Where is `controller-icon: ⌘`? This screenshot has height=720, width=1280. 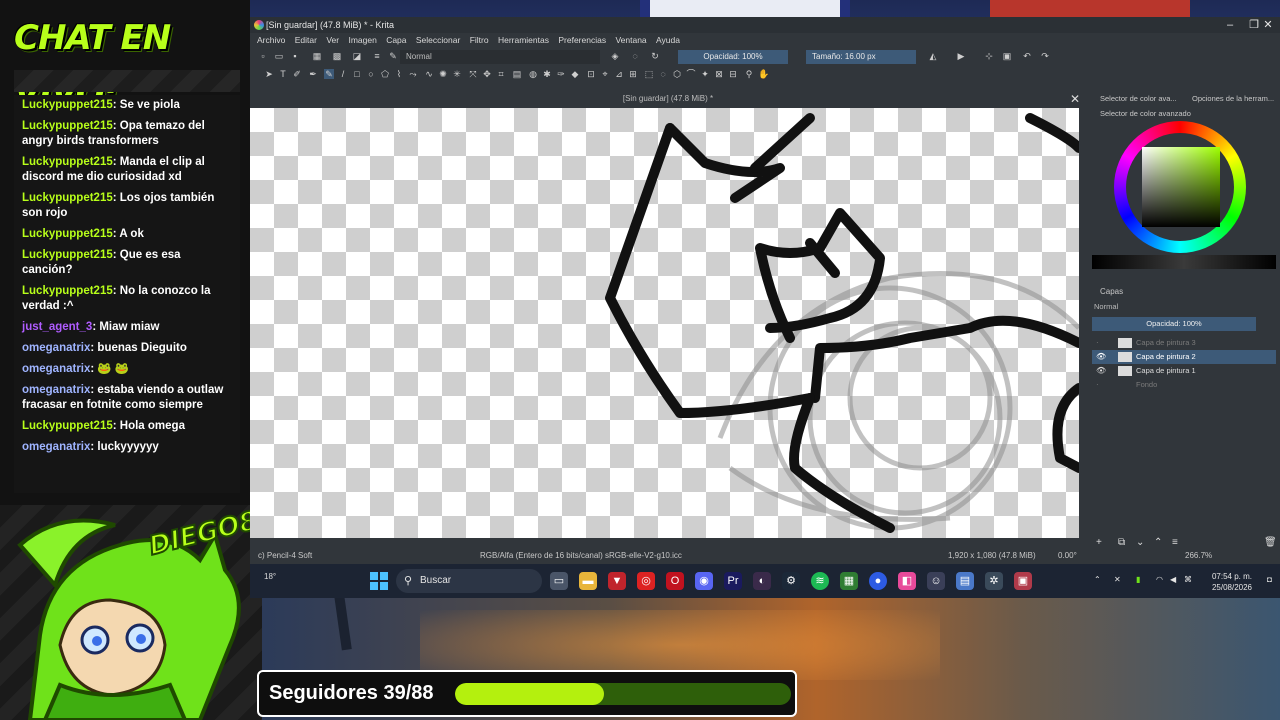
controller-icon: ⌘ is located at coordinates (1188, 579).